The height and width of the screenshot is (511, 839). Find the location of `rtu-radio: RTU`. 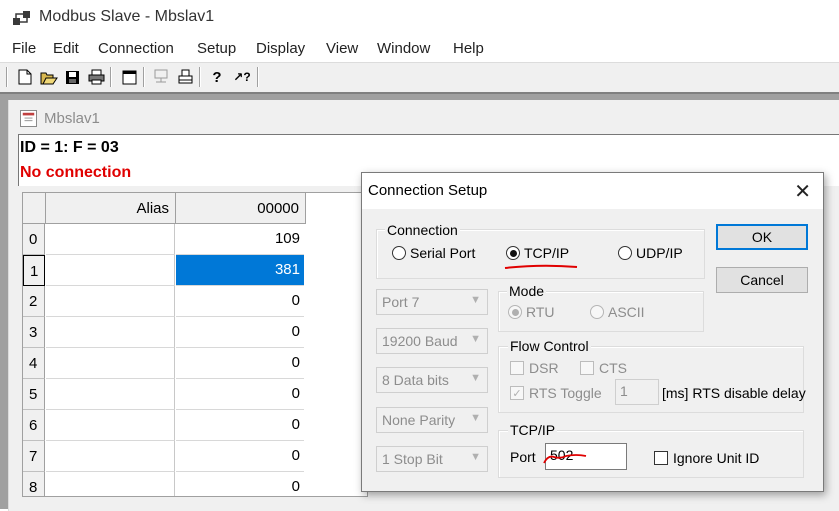

rtu-radio: RTU is located at coordinates (531, 312).